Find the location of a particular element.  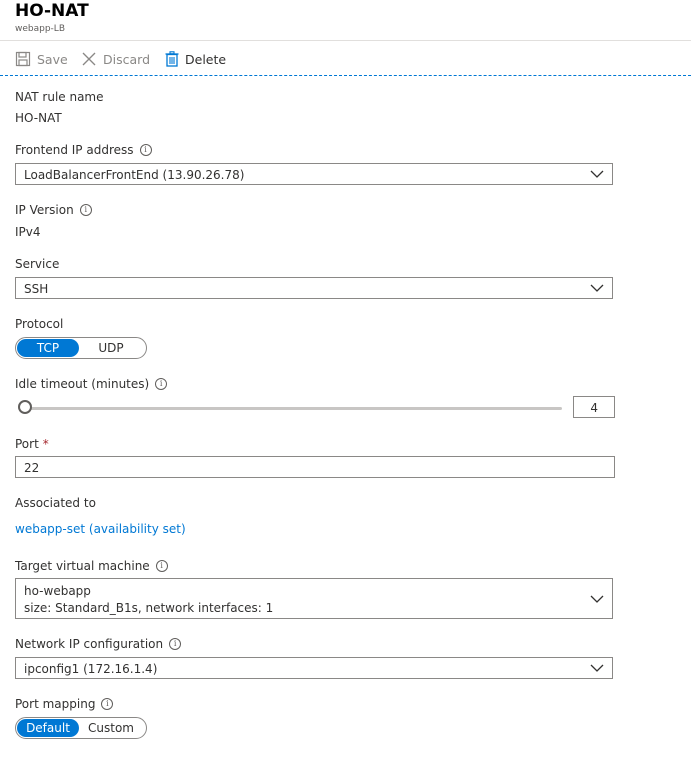

network-ip-config-label: Network IP configuration i is located at coordinates (98, 644).